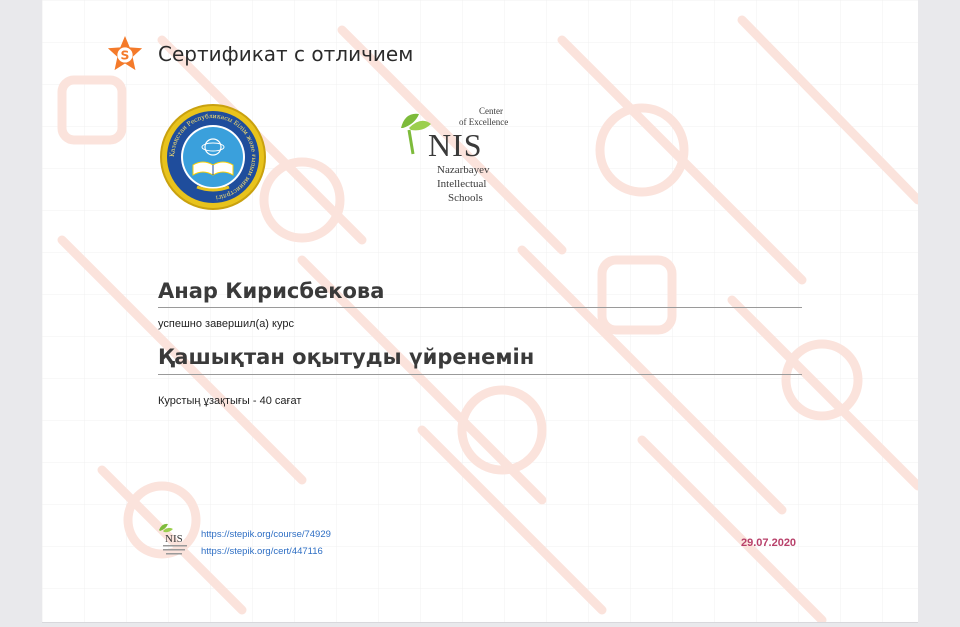 This screenshot has width=960, height=627. Describe the element at coordinates (480, 293) in the screenshot. I see `recipient-name: Анар Кирисбекова` at that location.